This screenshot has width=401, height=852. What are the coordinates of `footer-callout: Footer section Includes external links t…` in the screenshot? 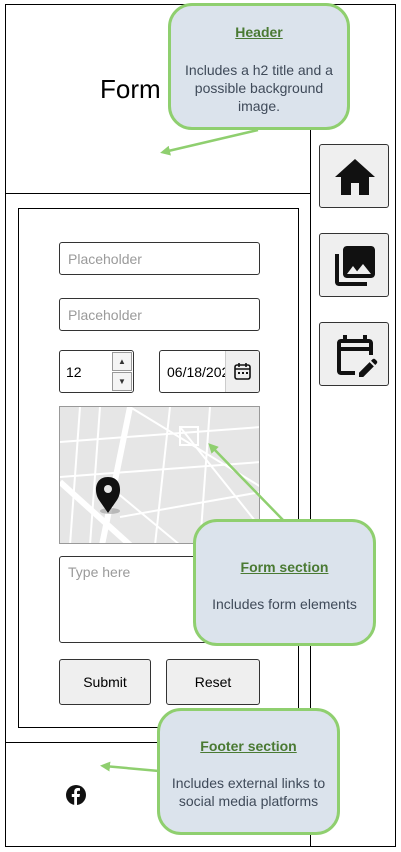 It's located at (248, 771).